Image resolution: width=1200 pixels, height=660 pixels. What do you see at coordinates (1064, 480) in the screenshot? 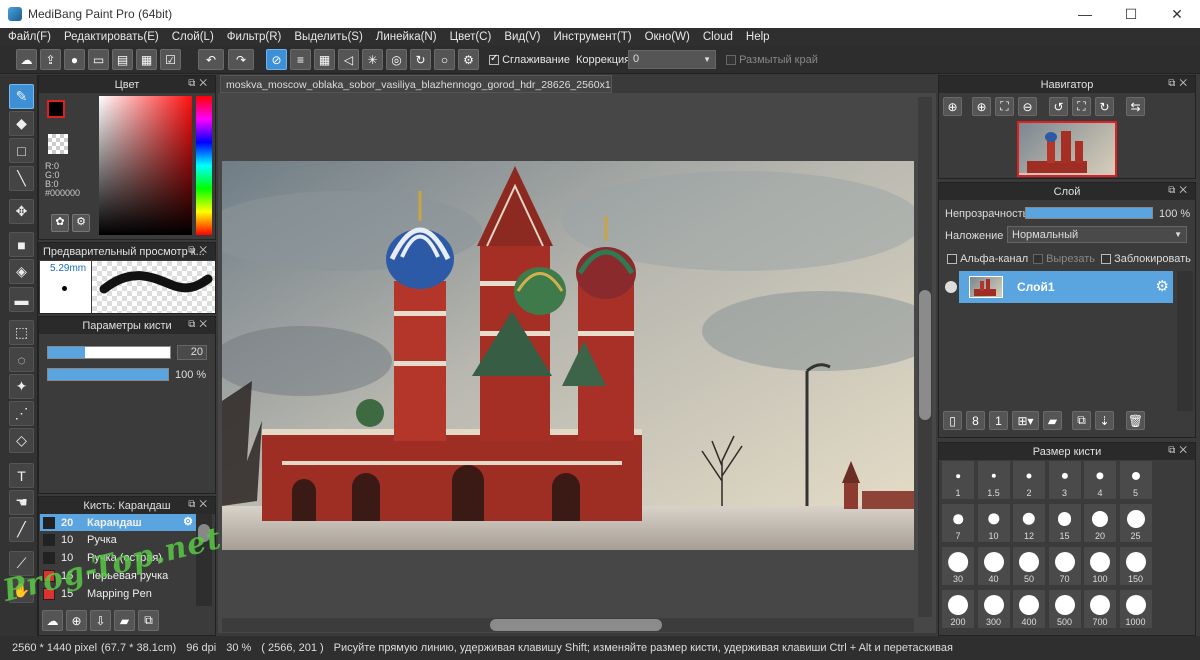
I see `brush-size-option: 3` at bounding box center [1064, 480].